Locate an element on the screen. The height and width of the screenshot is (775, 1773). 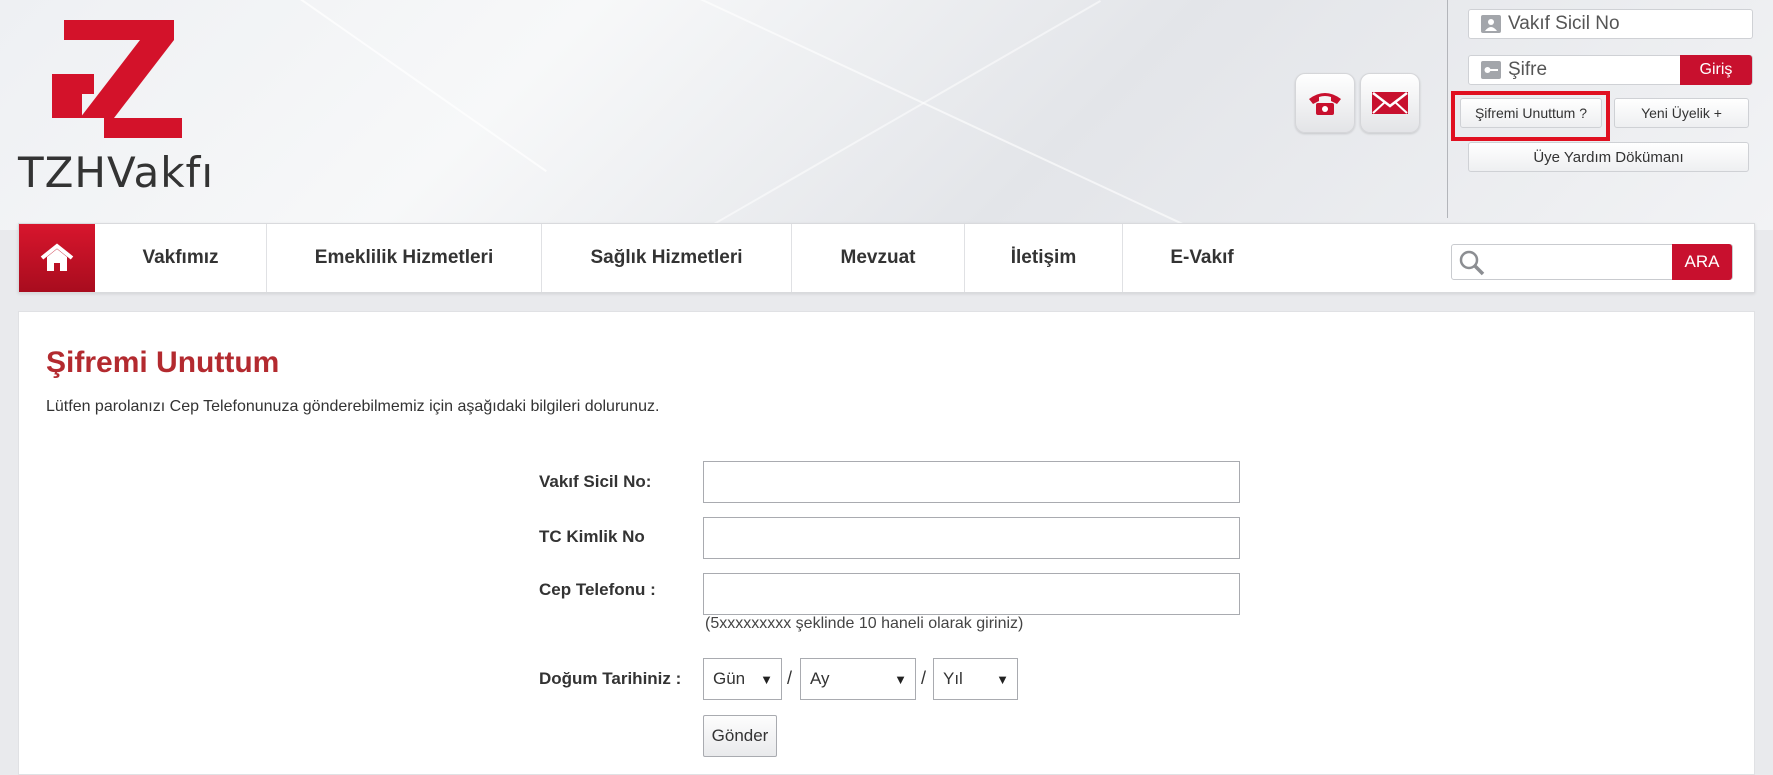
sicil-no-placeholder: Vakıf Sicil No is located at coordinates (1564, 23).